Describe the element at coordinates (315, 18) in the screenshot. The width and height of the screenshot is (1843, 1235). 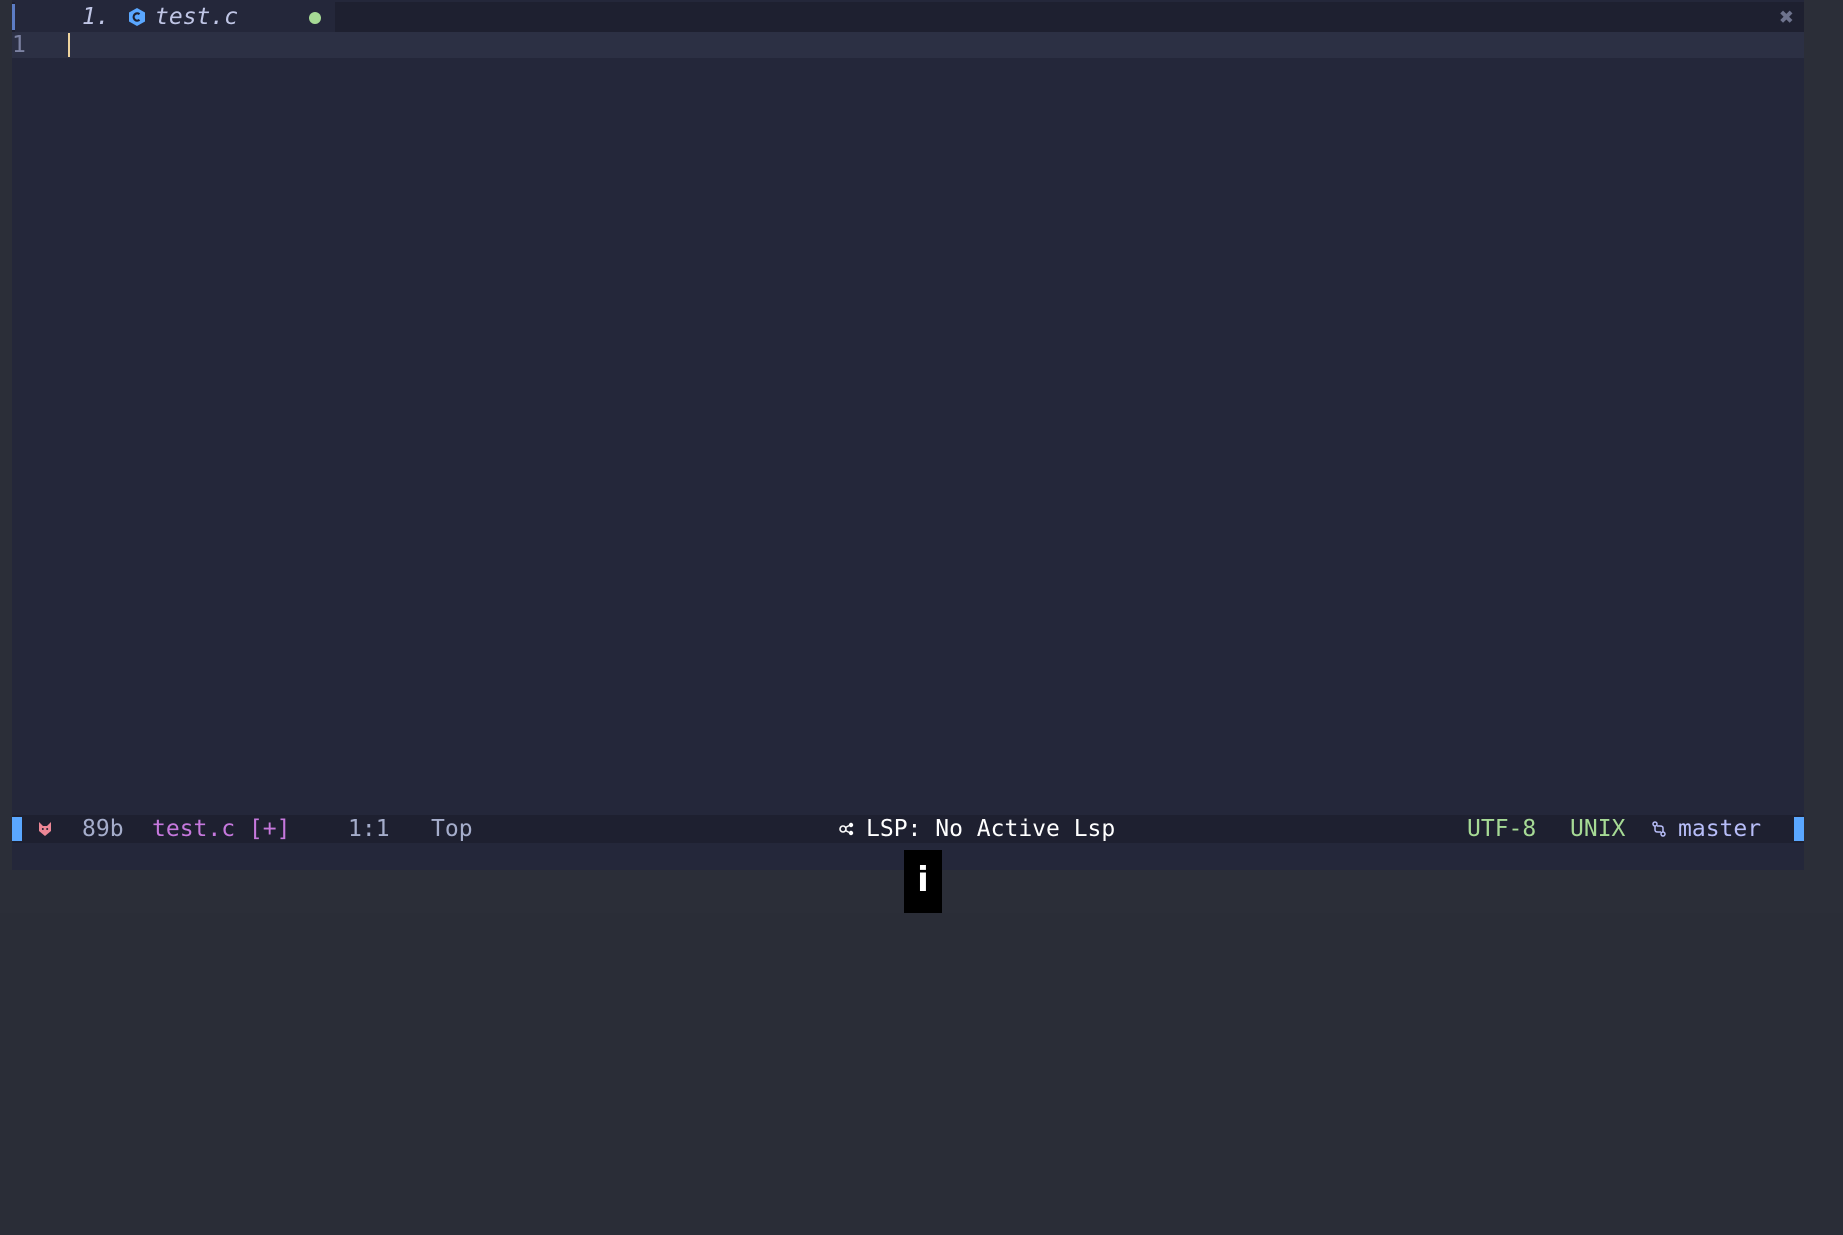
I see `modified-indicator-icon` at that location.